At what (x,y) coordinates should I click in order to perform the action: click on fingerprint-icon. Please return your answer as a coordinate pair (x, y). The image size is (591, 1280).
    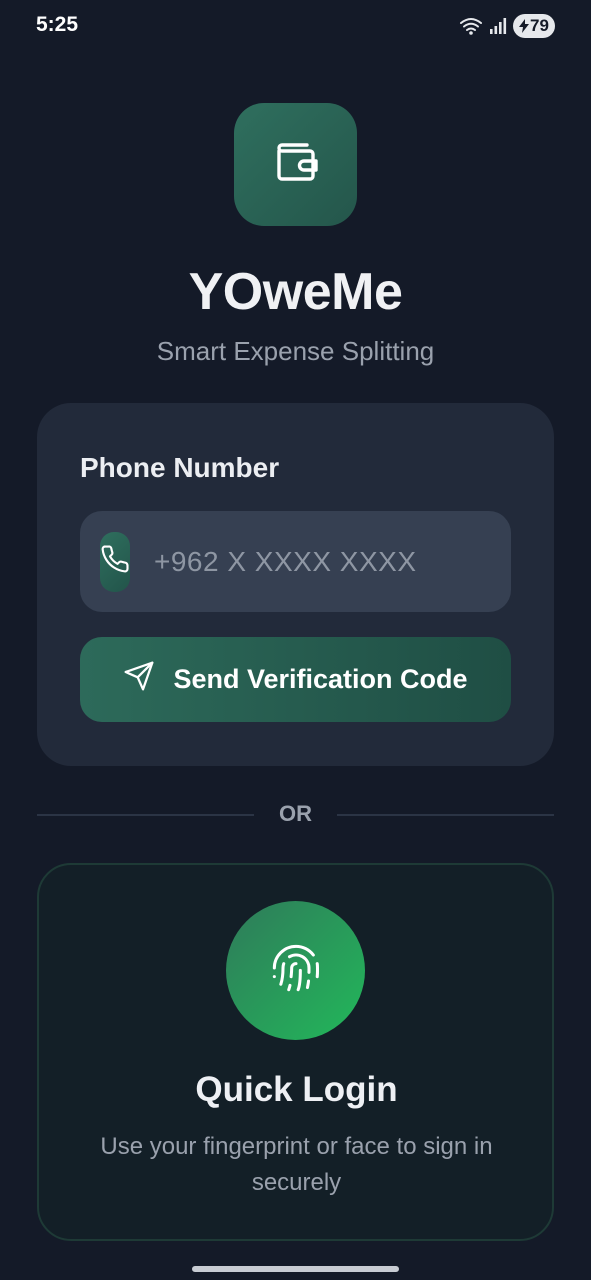
    Looking at the image, I should click on (296, 970).